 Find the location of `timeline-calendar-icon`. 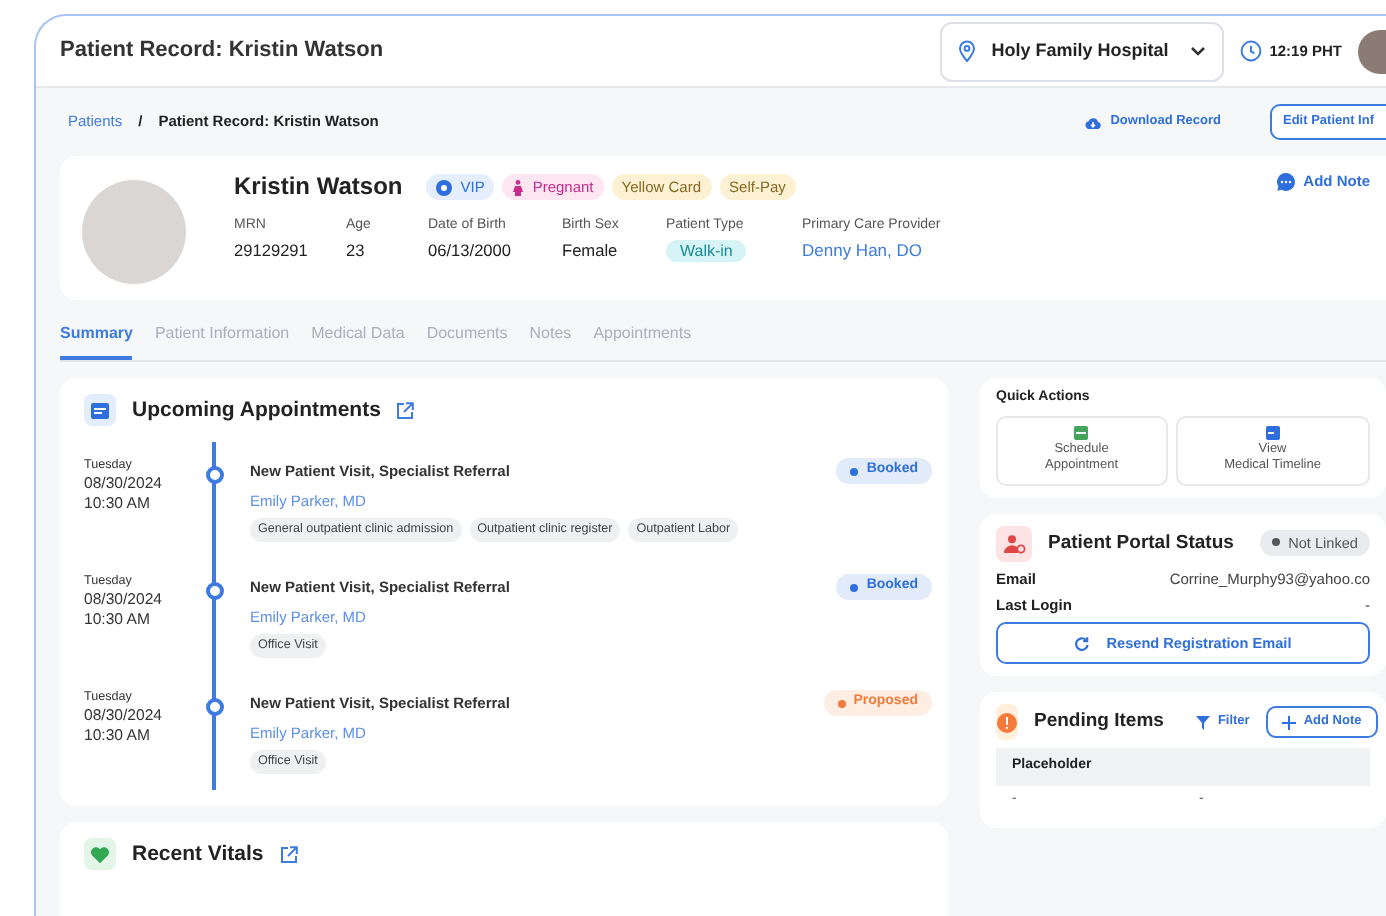

timeline-calendar-icon is located at coordinates (1272, 432).